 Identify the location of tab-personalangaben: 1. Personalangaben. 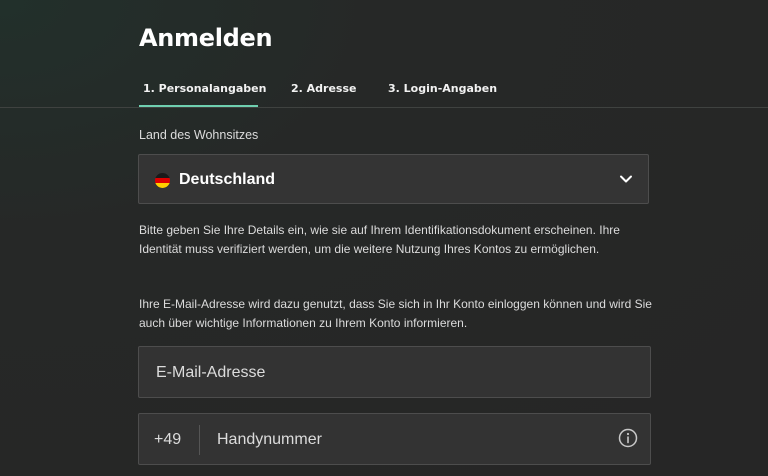
(202, 91).